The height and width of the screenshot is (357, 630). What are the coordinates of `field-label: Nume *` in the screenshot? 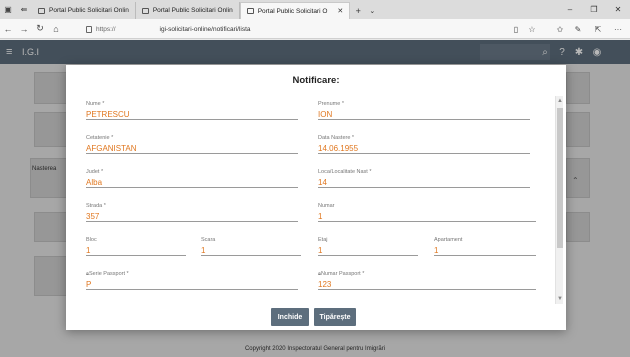 It's located at (95, 104).